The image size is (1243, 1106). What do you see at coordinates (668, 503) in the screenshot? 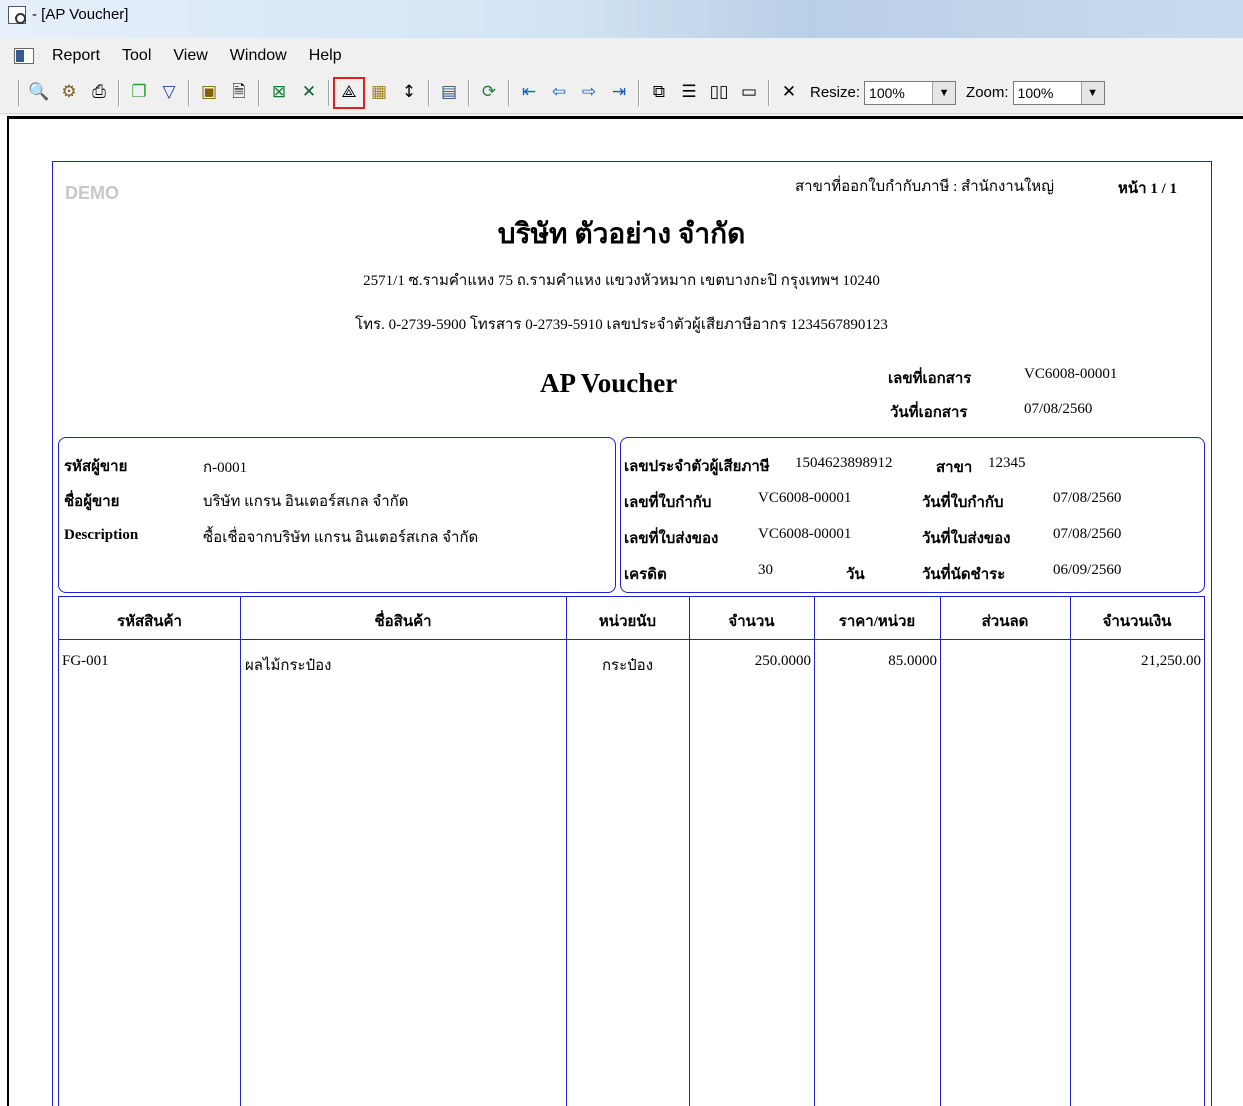
I see `invoice-no-label: เลขที่ใบกำกับ` at bounding box center [668, 503].